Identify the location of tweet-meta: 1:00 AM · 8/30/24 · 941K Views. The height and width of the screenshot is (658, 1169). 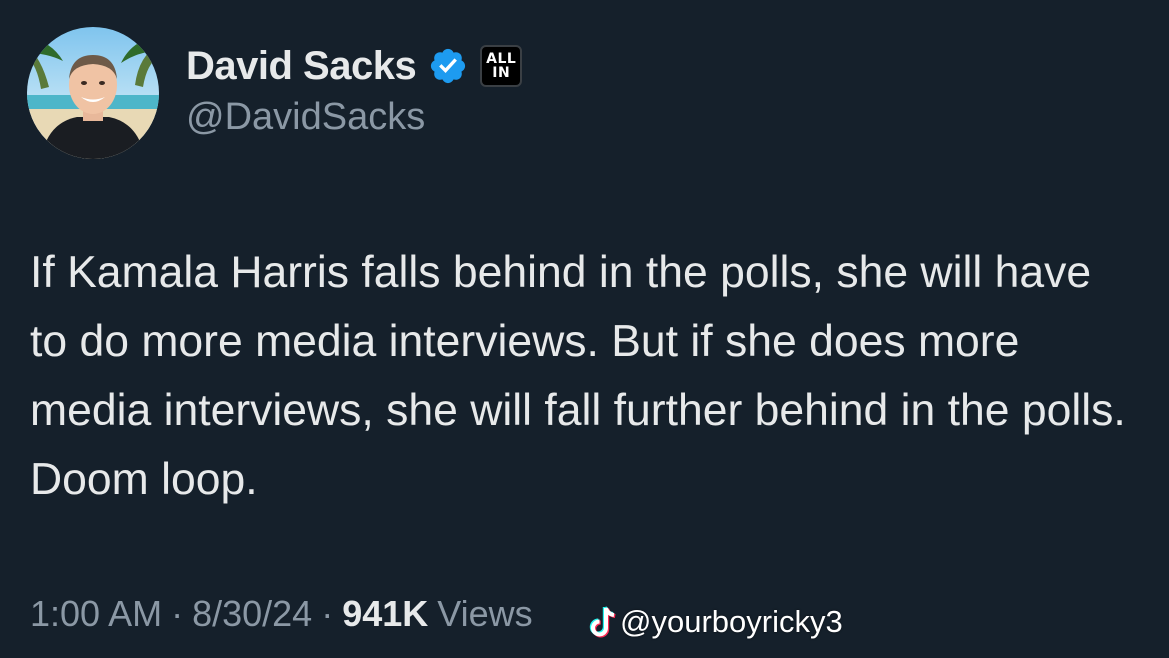
(281, 614).